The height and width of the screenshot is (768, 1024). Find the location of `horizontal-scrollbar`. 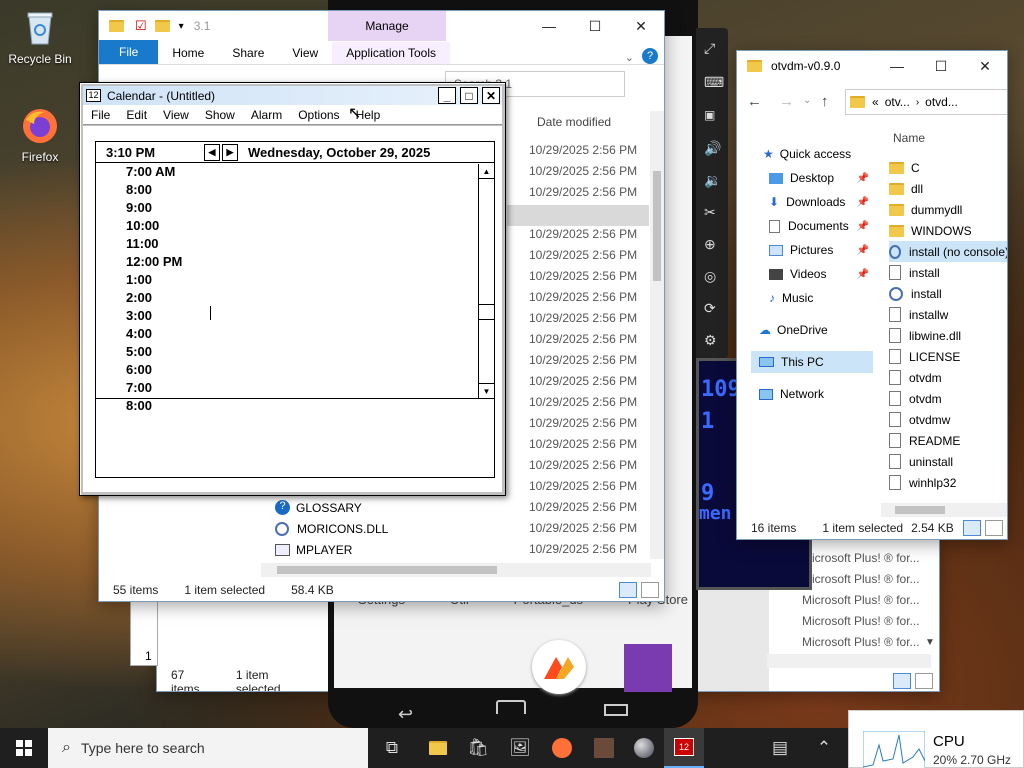

horizontal-scrollbar is located at coordinates (456, 570).